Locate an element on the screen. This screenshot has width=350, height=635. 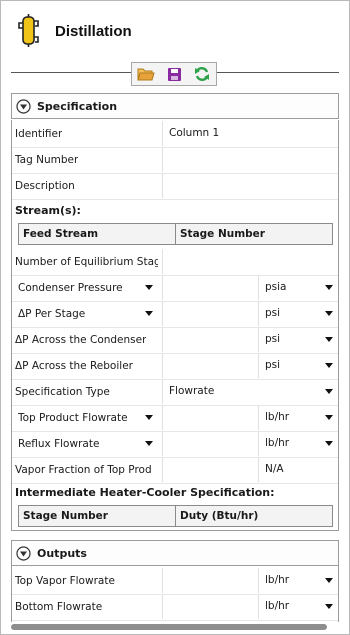
top-product-flowrate-dropdown is located at coordinates (151, 417).